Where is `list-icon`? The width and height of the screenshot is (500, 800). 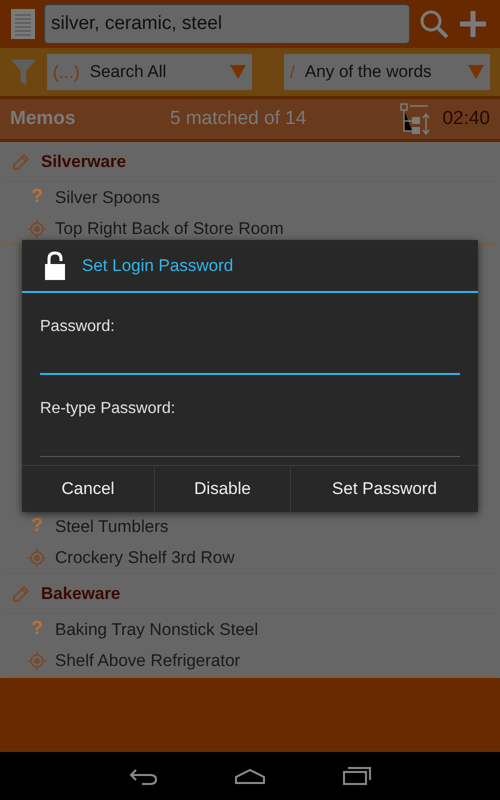 list-icon is located at coordinates (23, 24).